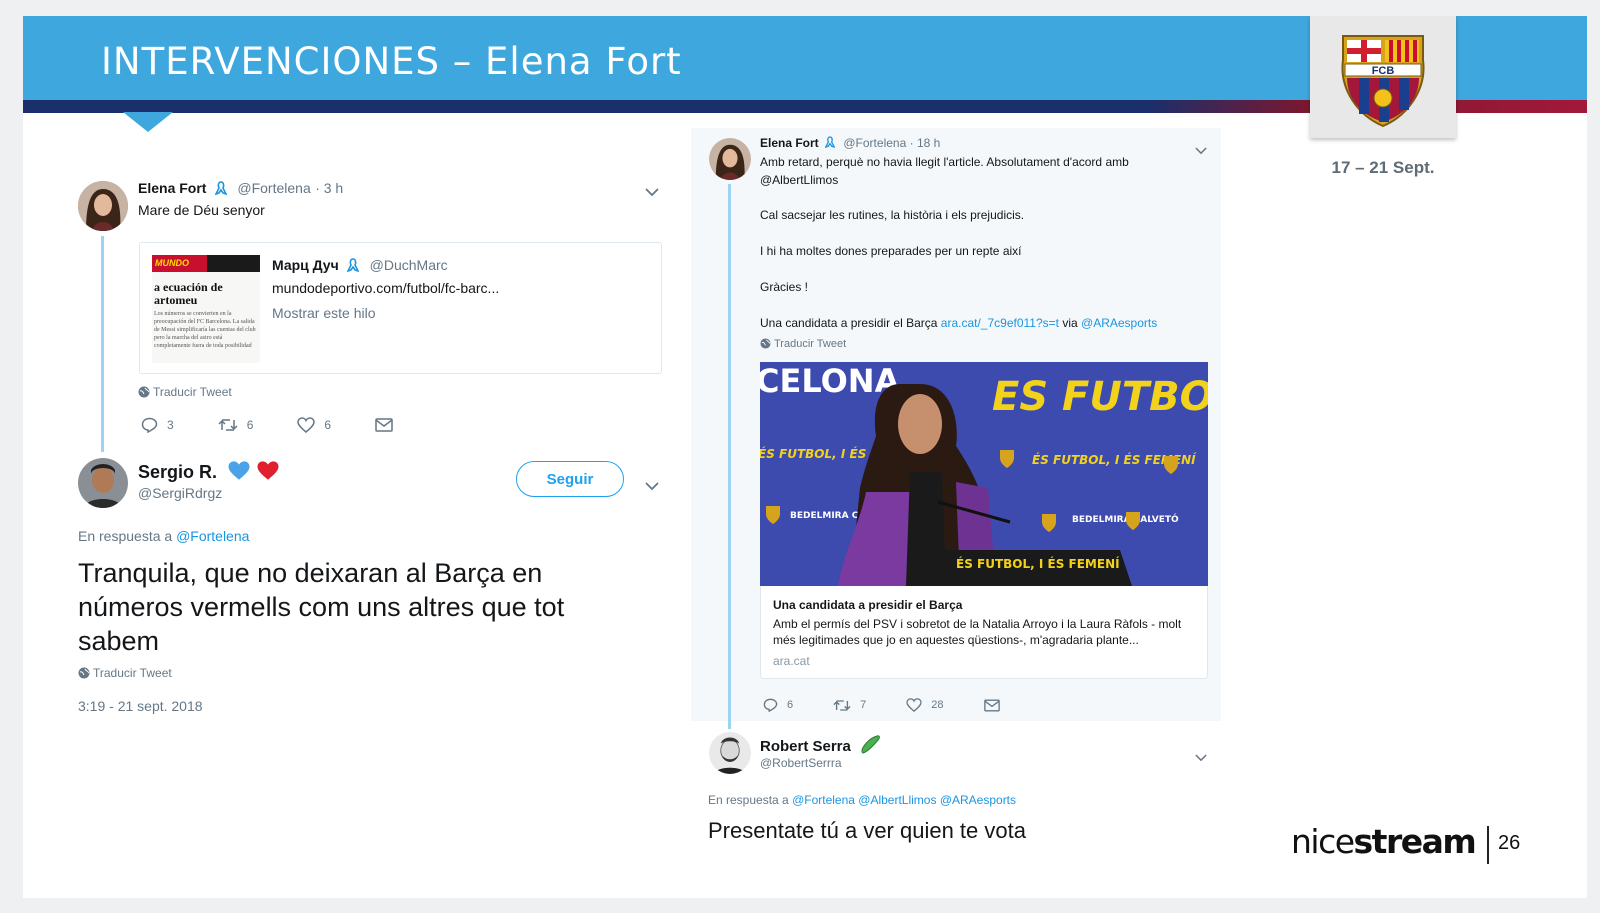  I want to click on tweet-line: Gràcies !, so click(784, 287).